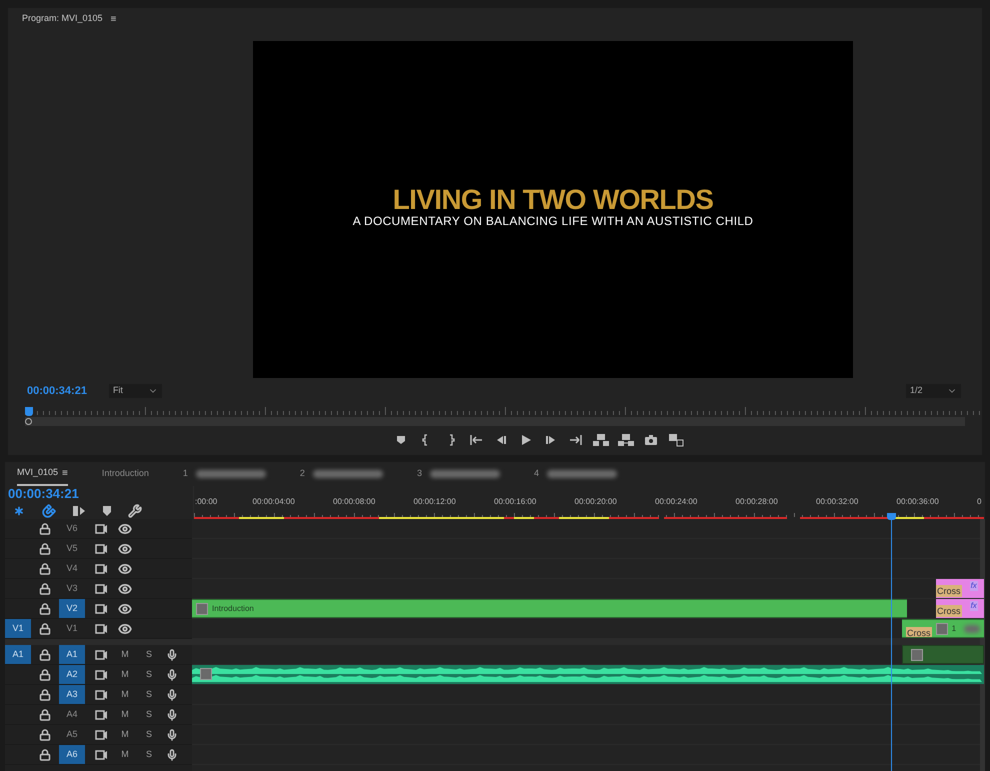 This screenshot has width=990, height=771. What do you see at coordinates (553, 200) in the screenshot?
I see `video-title: LIVING IN TWO WORLDS` at bounding box center [553, 200].